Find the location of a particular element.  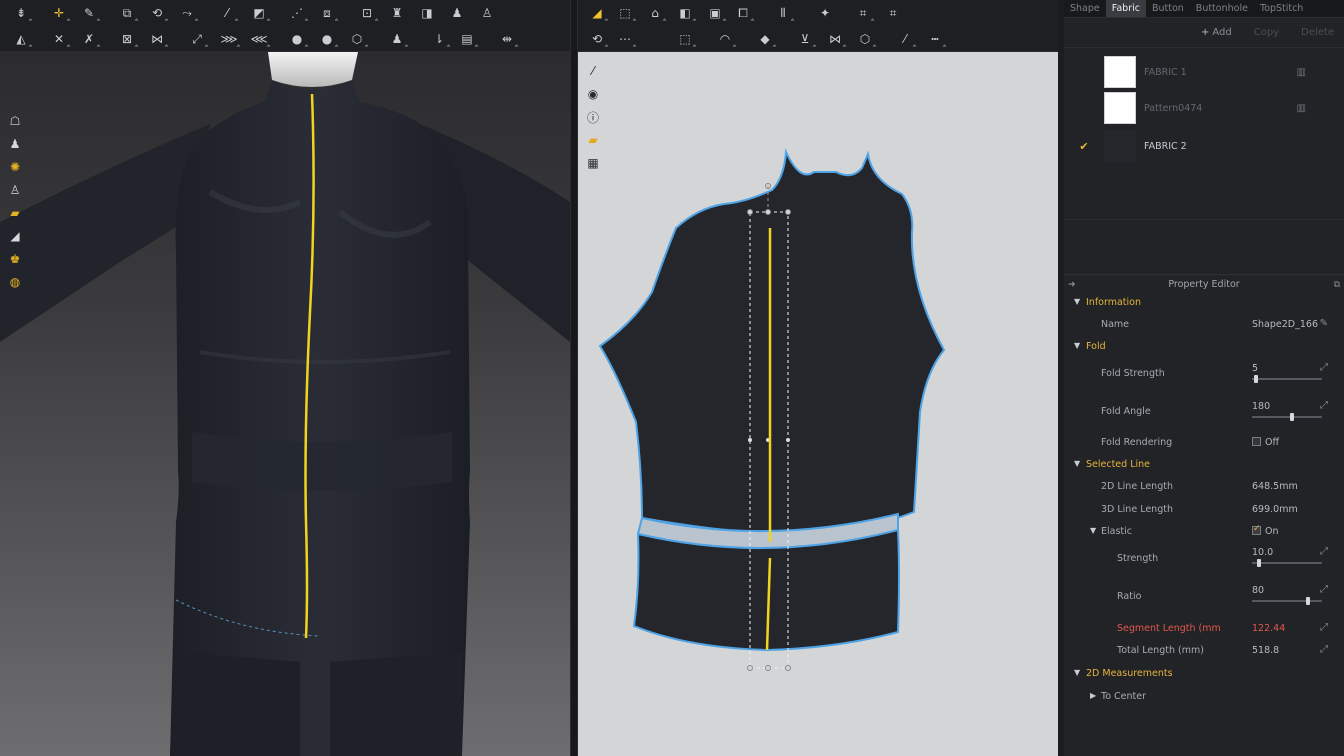

swatch-icon: ▰ is located at coordinates (593, 140).